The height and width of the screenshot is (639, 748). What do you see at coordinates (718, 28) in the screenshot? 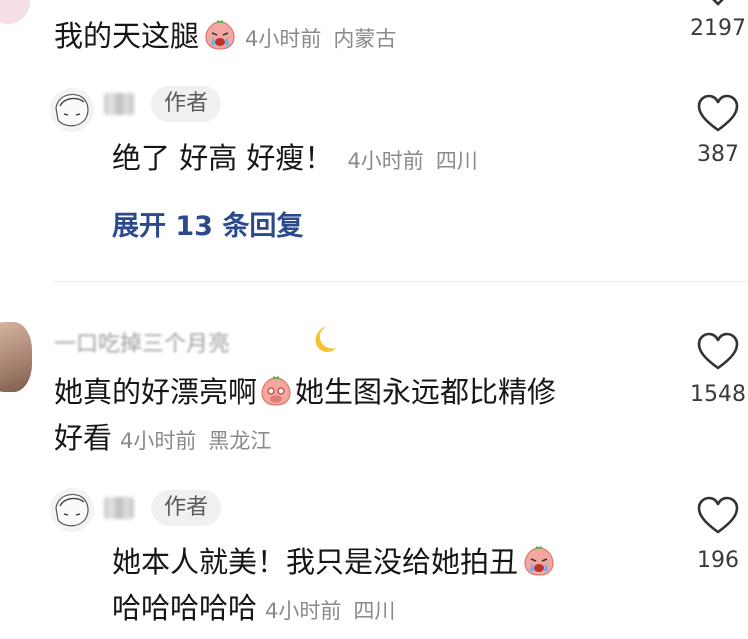
I see `like-count: 2197` at bounding box center [718, 28].